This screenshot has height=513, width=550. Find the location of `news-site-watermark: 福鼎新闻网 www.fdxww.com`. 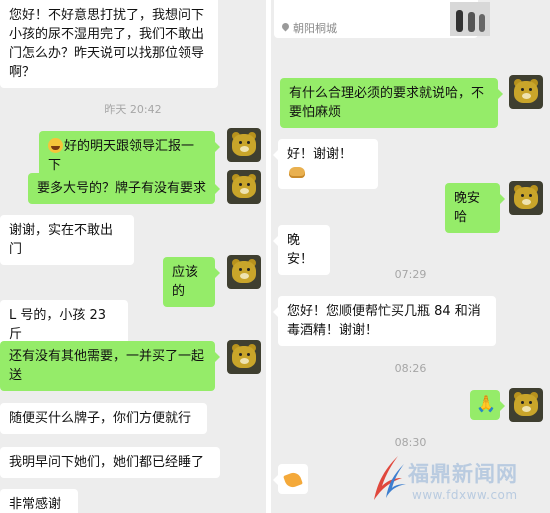

news-site-watermark: 福鼎新闻网 www.fdxww.com is located at coordinates (456, 481).